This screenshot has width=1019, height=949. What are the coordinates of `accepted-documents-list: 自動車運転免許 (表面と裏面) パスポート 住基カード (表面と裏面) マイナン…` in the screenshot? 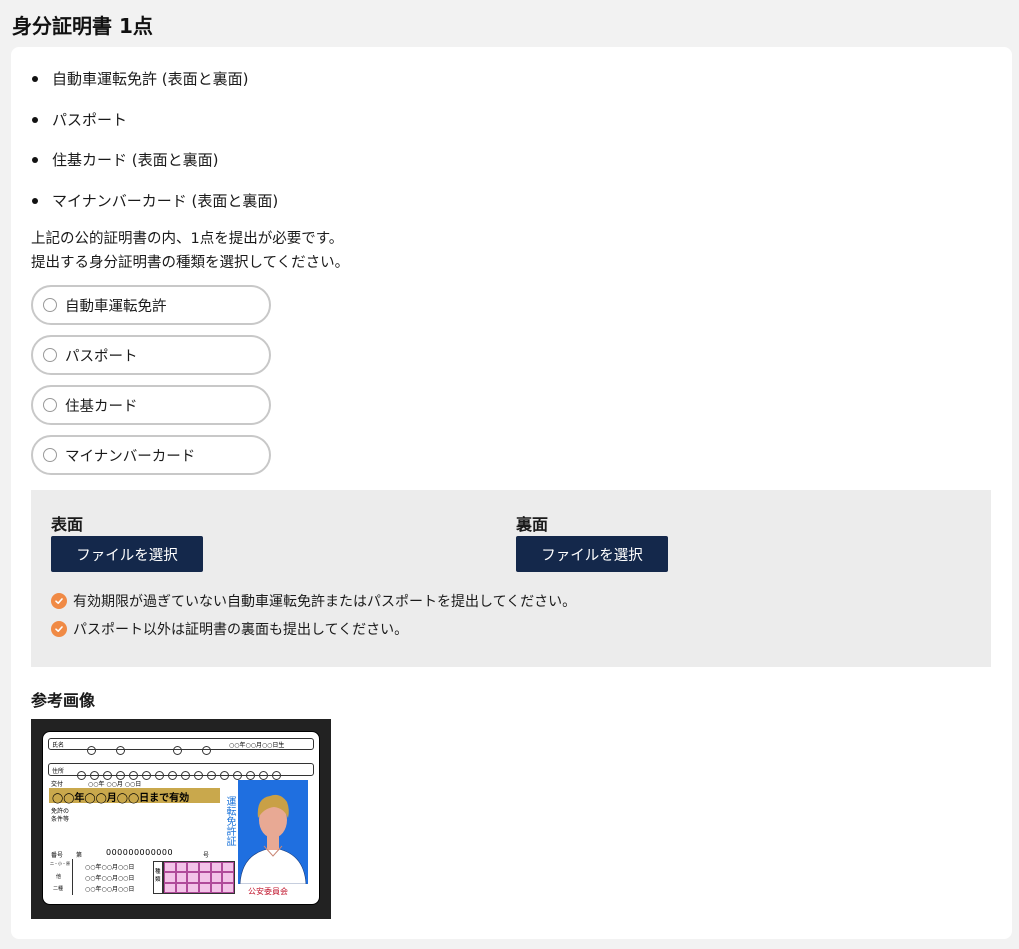 It's located at (154, 149).